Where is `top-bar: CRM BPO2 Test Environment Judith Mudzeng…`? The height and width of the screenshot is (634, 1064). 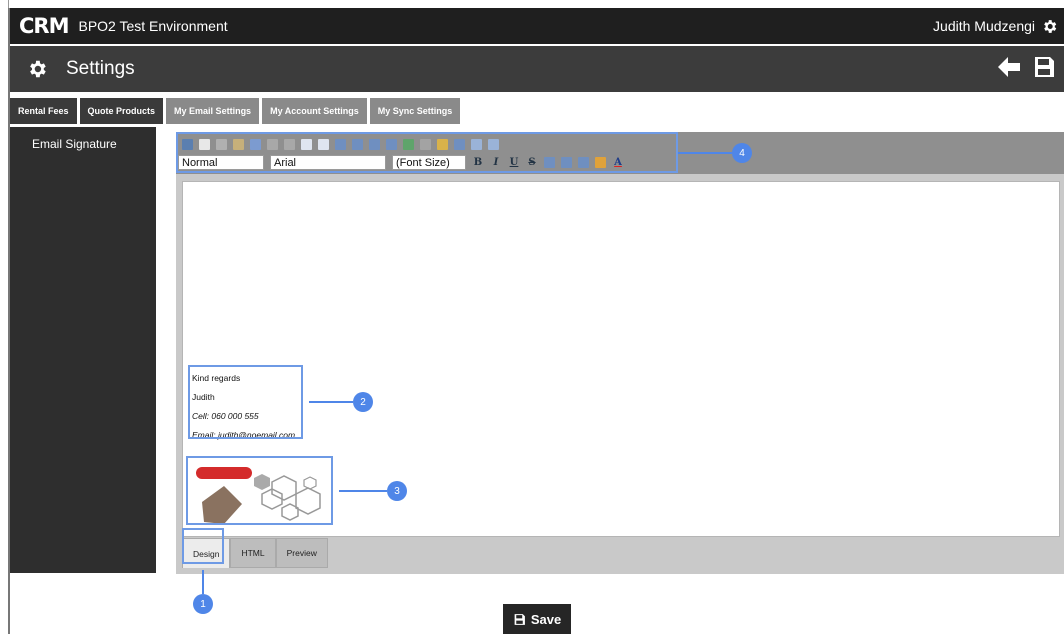
top-bar: CRM BPO2 Test Environment Judith Mudzeng… is located at coordinates (537, 26).